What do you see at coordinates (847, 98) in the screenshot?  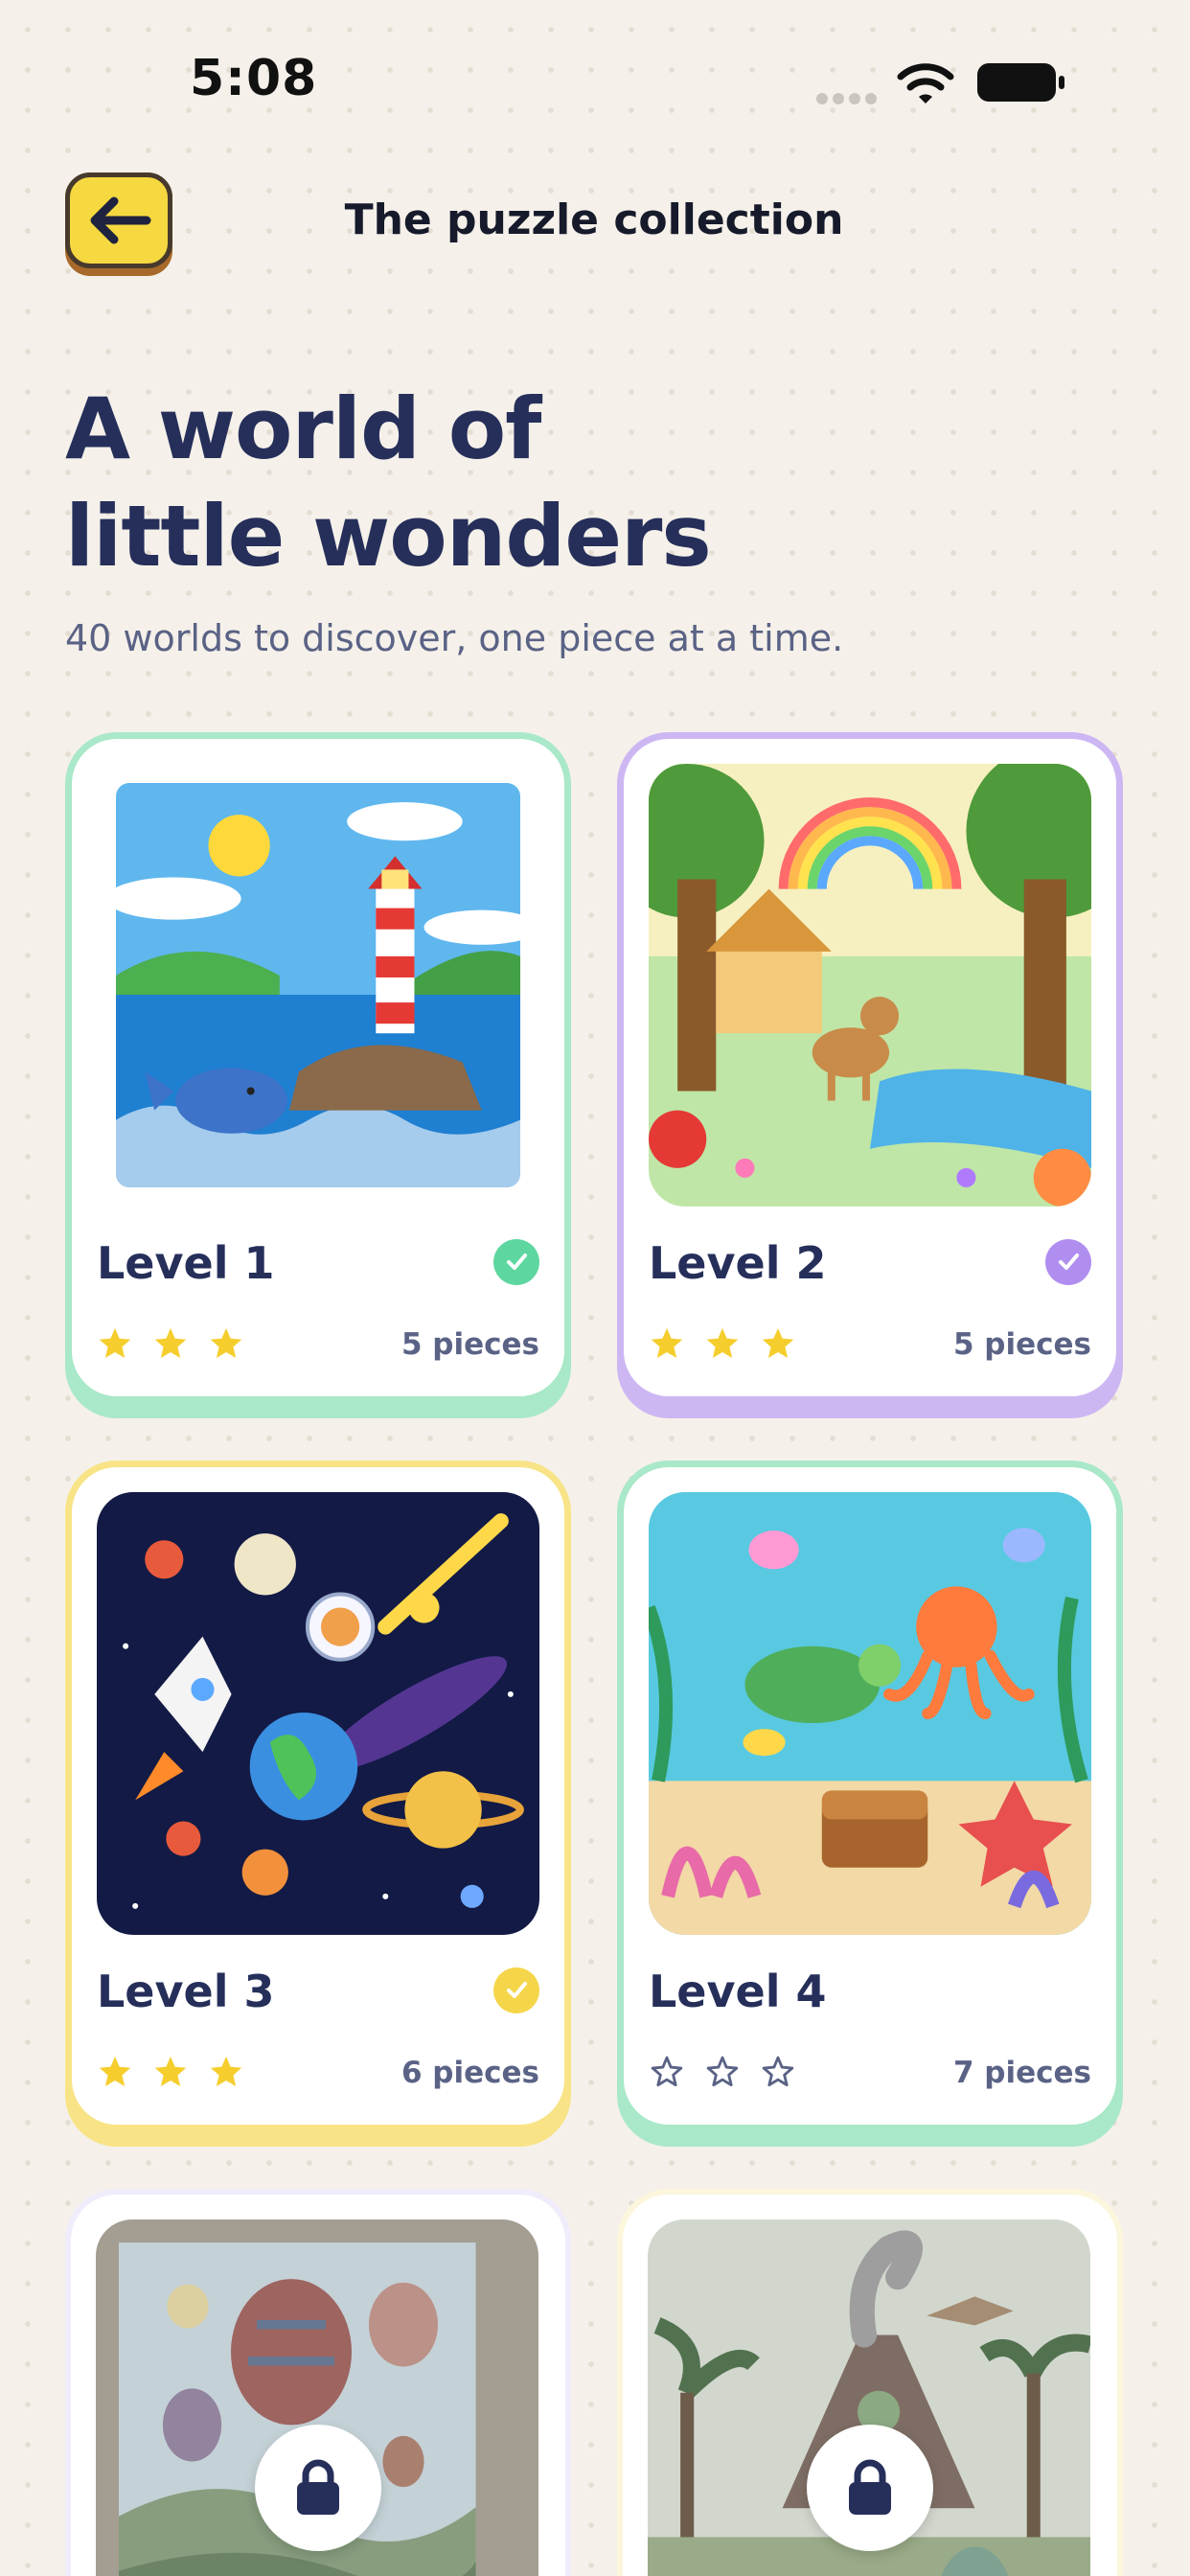 I see `cellular-signal-icon` at bounding box center [847, 98].